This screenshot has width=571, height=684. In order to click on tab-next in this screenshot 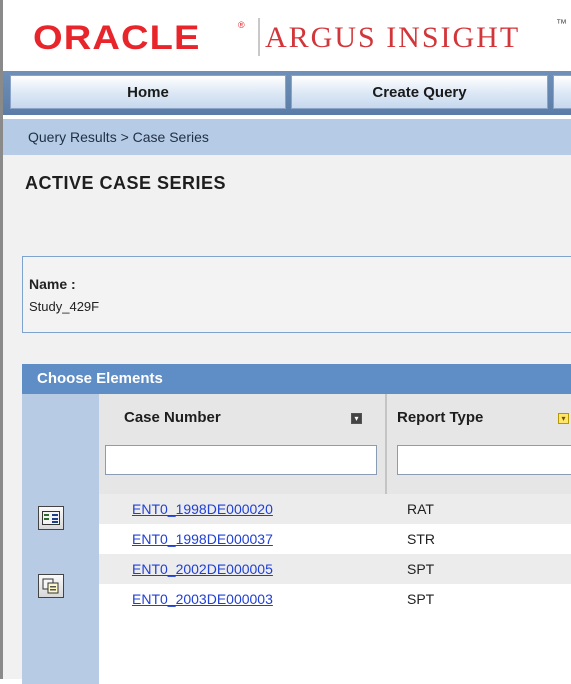, I will do `click(562, 92)`.